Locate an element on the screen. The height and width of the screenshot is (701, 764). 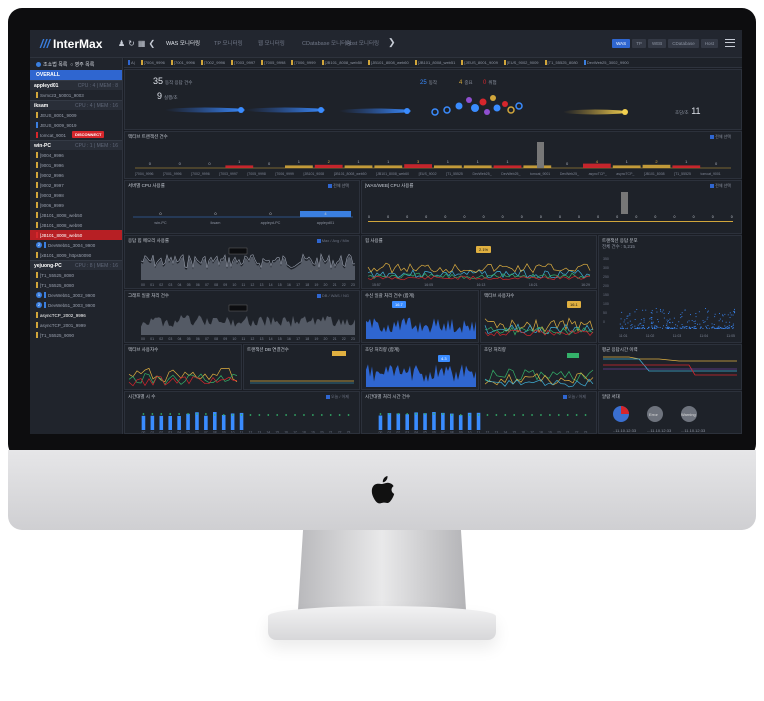
server-list-item: [JB101_8008_web90 is located at coordinates (76, 225).